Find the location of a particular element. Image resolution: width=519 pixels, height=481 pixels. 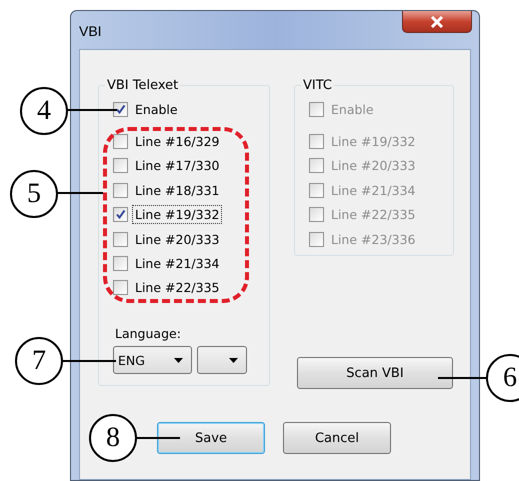

callout-number: 5 is located at coordinates (34, 194).